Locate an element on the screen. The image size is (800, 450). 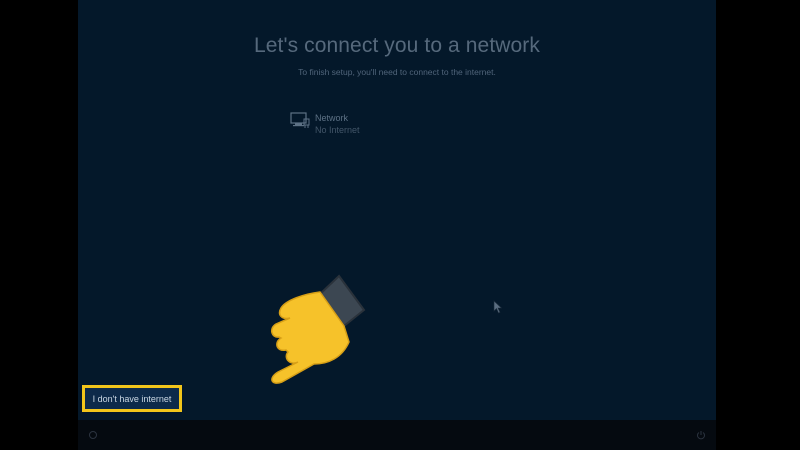
network-list-item: Network No Internet is located at coordinates (350, 125).